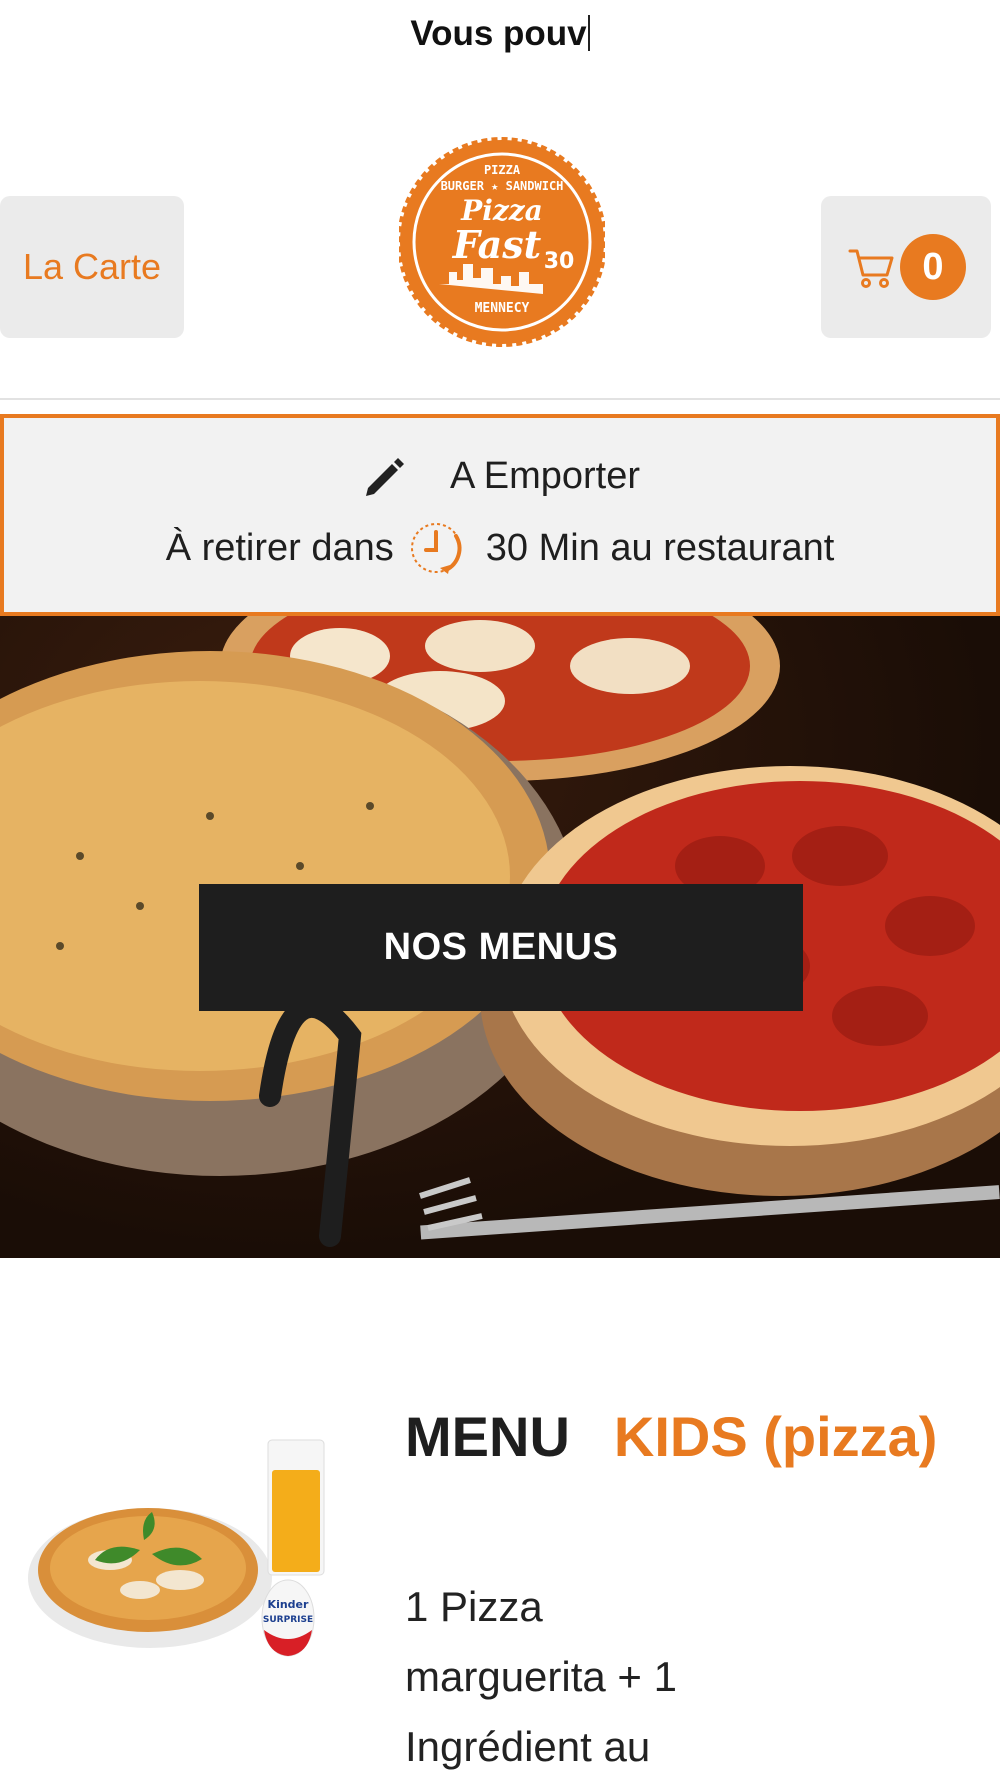  What do you see at coordinates (180, 1550) in the screenshot?
I see `kids-menu-image: Kinder SURPRISE` at bounding box center [180, 1550].